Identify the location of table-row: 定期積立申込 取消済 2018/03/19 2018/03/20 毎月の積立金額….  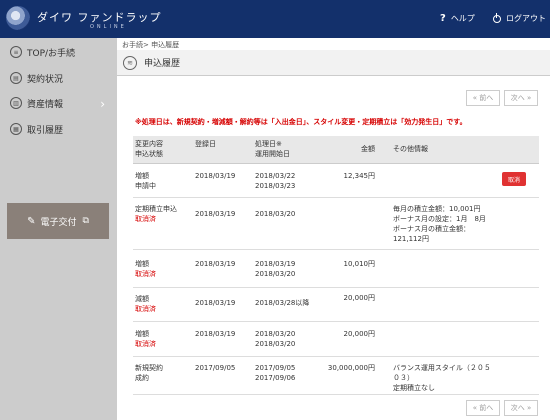
(336, 224).